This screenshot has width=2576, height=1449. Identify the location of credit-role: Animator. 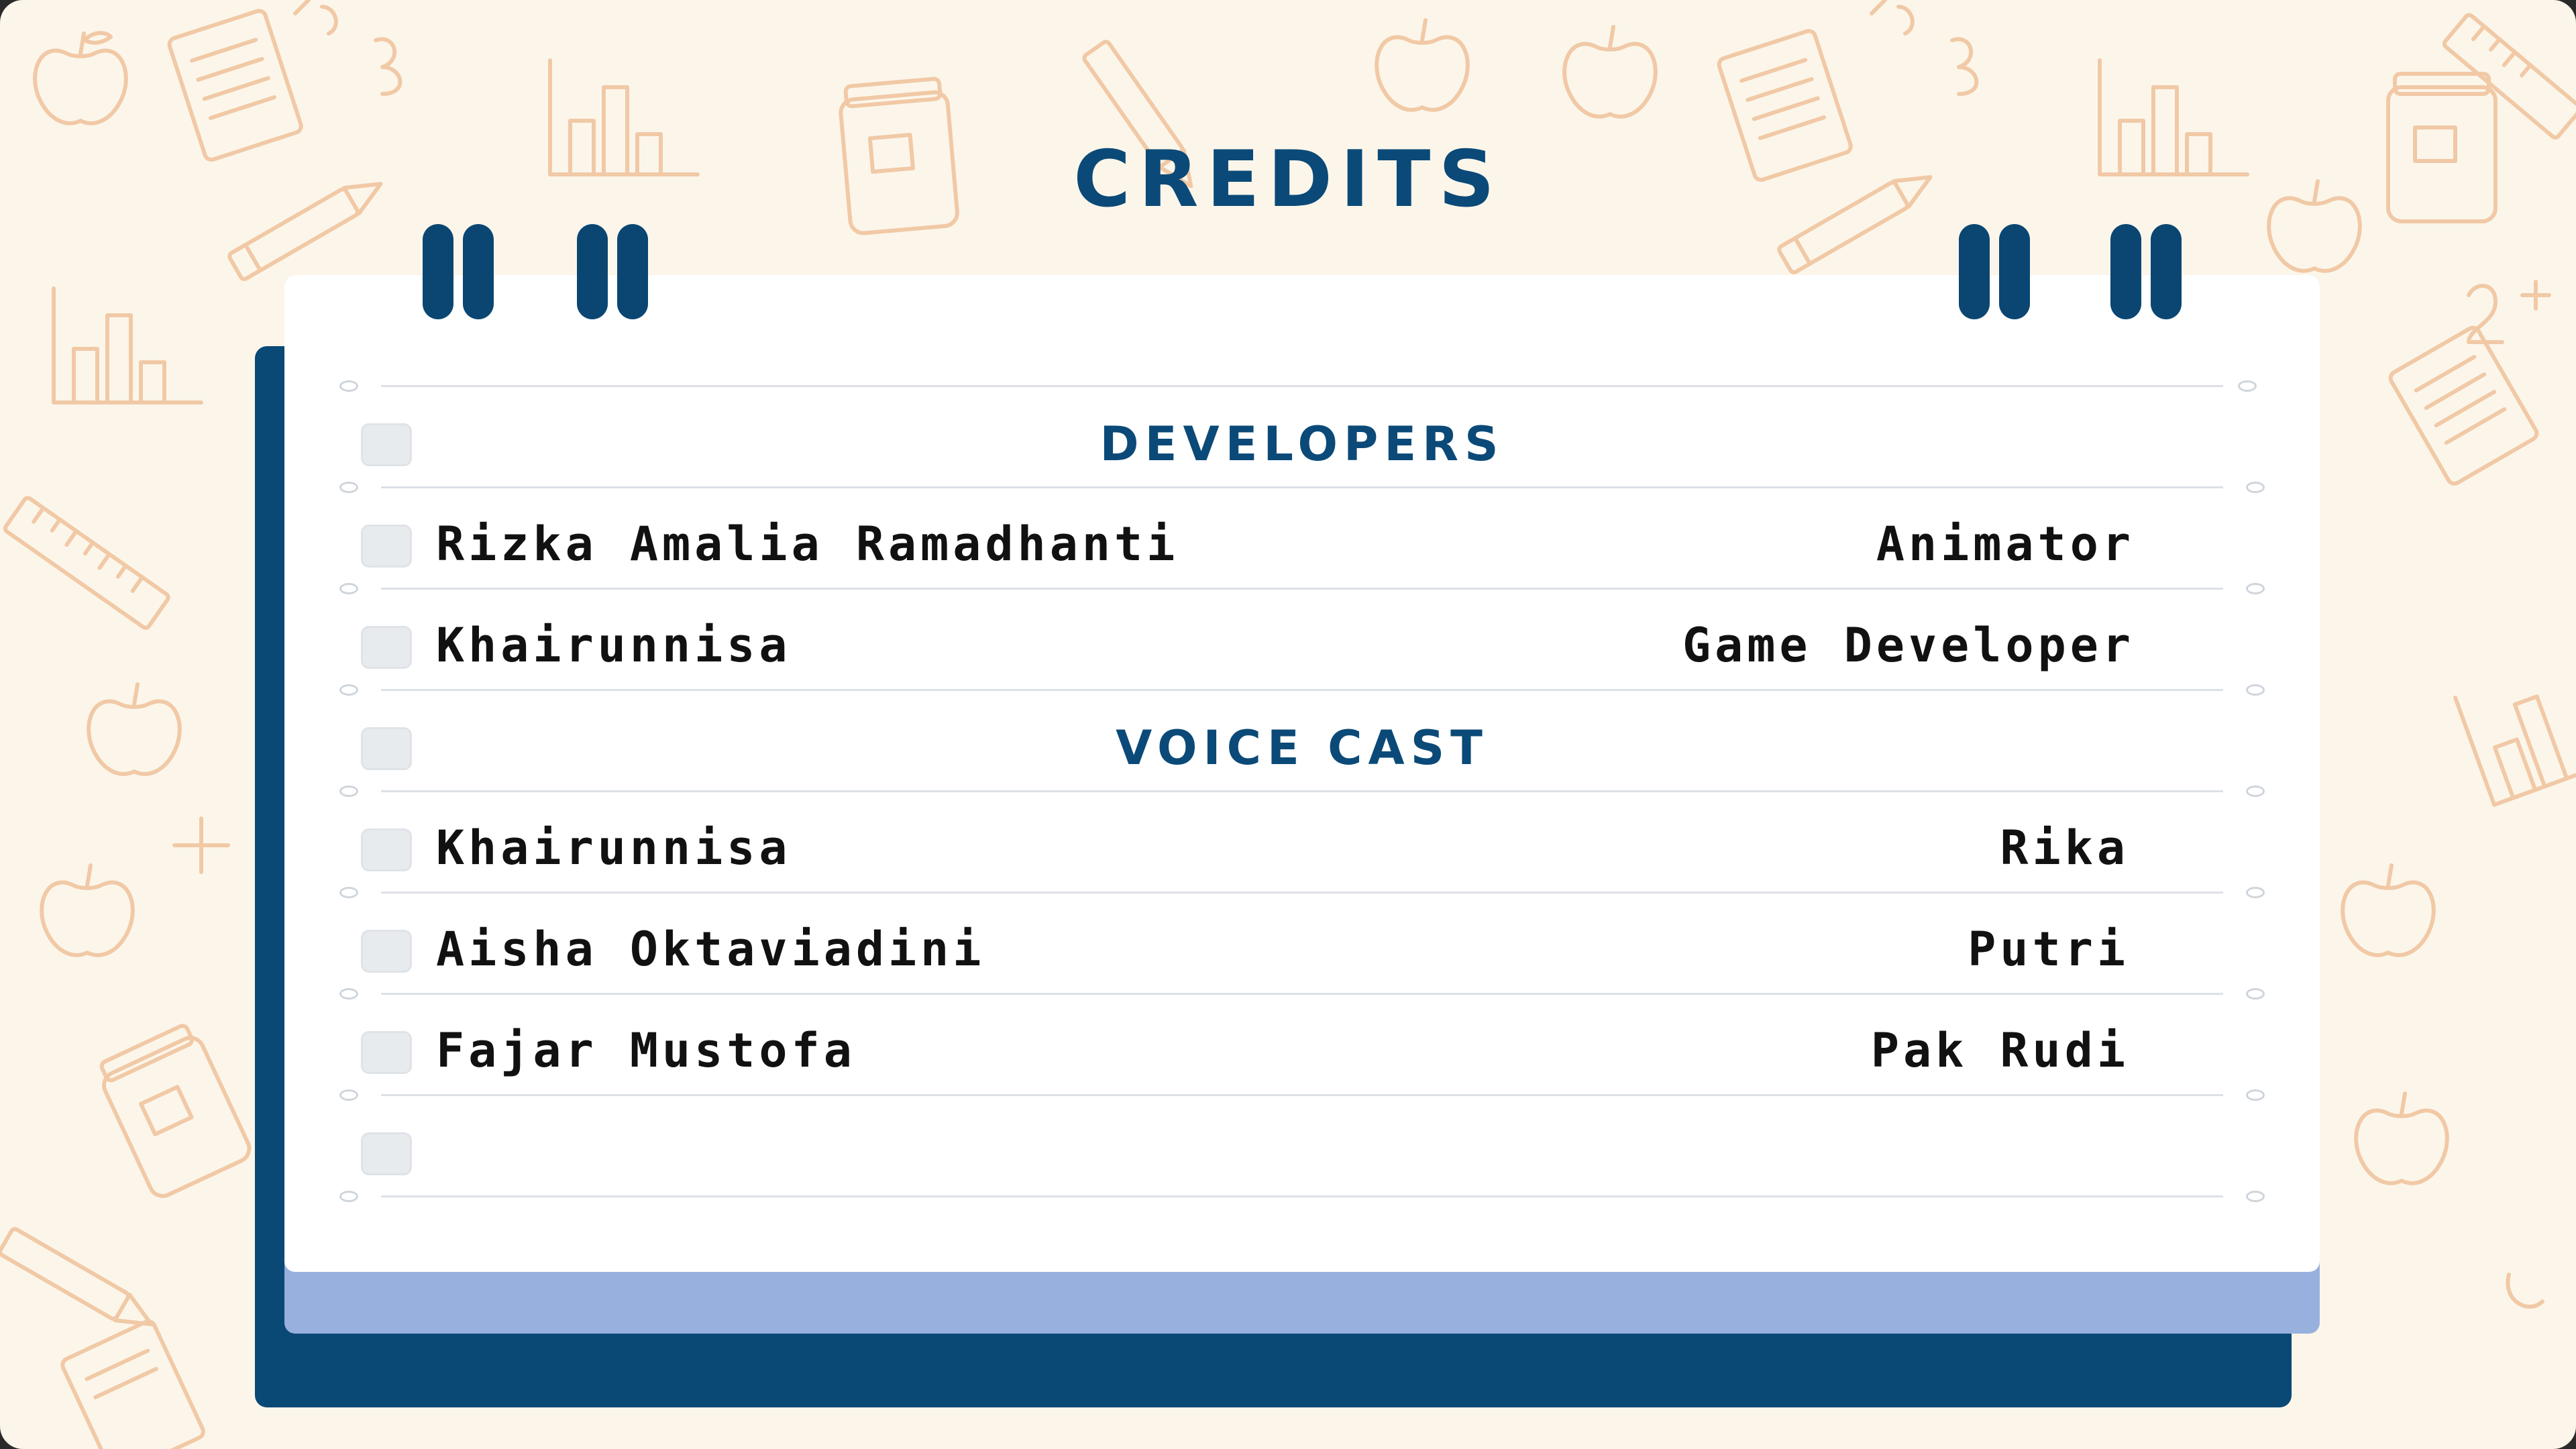
(2005, 544).